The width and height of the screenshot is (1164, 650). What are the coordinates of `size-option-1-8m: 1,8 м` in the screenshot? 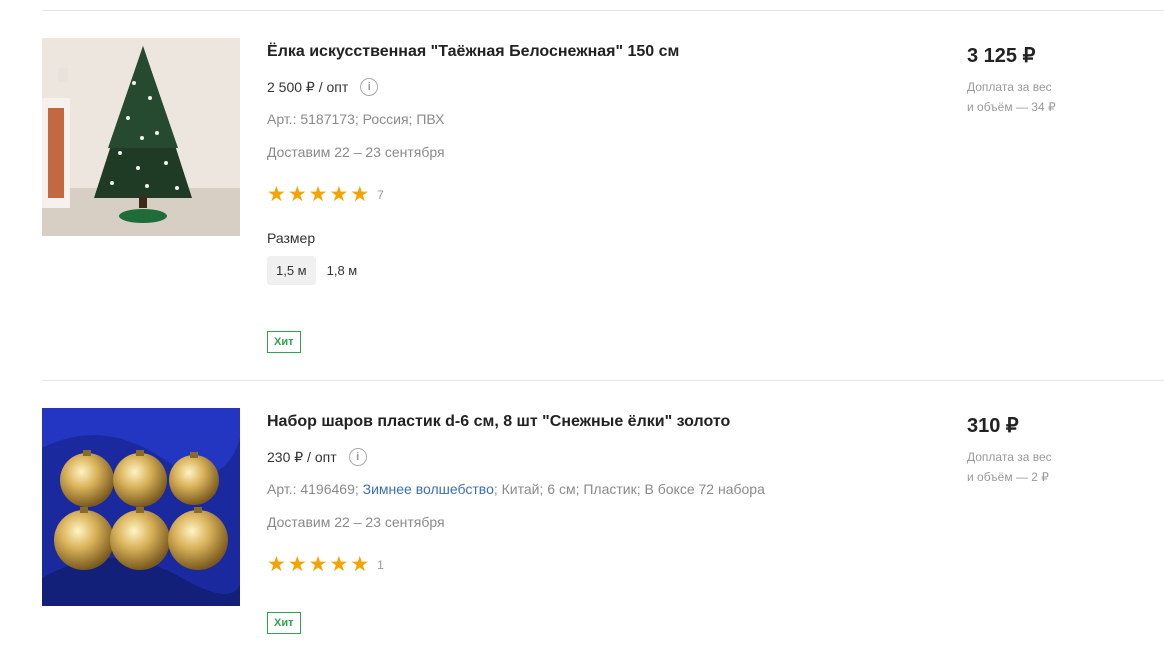 It's located at (342, 270).